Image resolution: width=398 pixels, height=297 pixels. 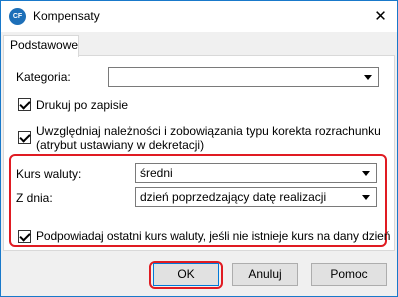 What do you see at coordinates (24, 236) in the screenshot?
I see `podpowiadaj-checkbox` at bounding box center [24, 236].